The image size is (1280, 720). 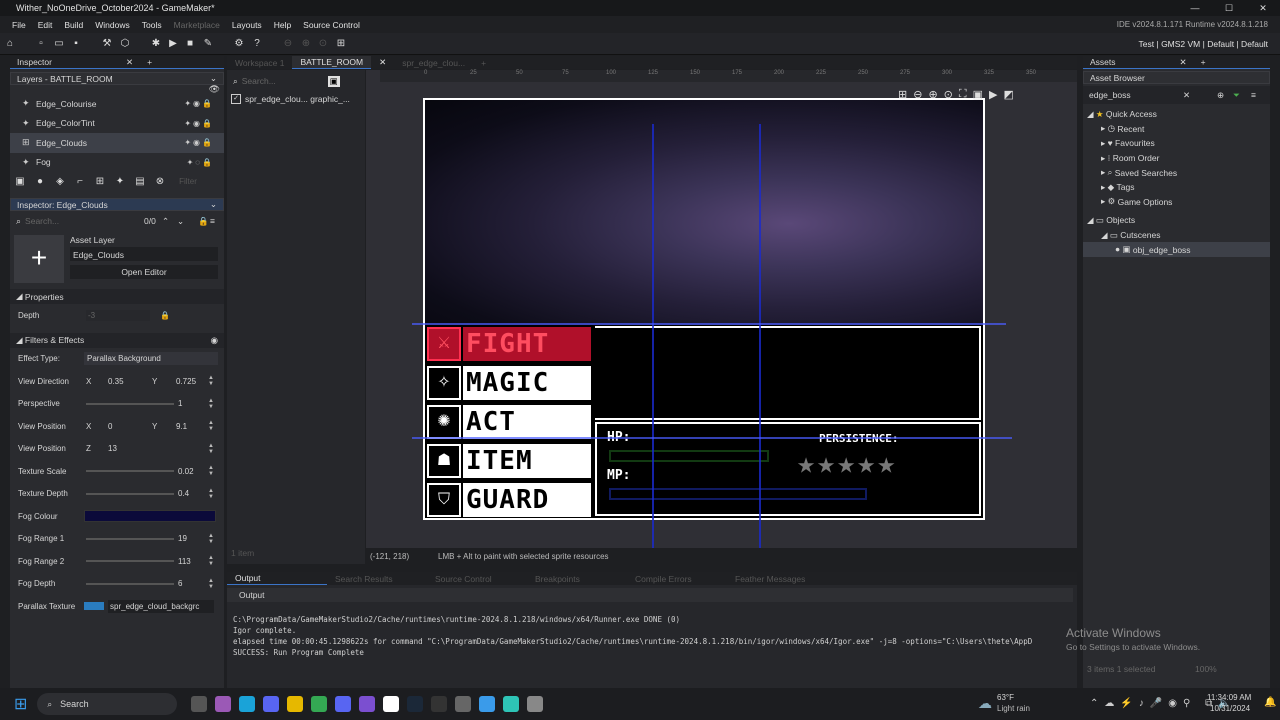 I want to click on home-icon: ⌂, so click(x=10, y=44).